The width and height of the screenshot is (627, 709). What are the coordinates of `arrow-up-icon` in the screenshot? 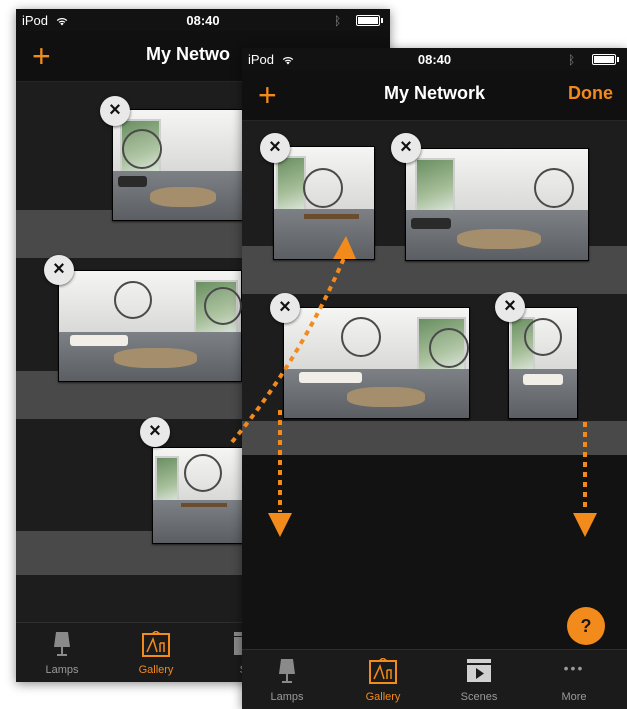 It's located at (344, 247).